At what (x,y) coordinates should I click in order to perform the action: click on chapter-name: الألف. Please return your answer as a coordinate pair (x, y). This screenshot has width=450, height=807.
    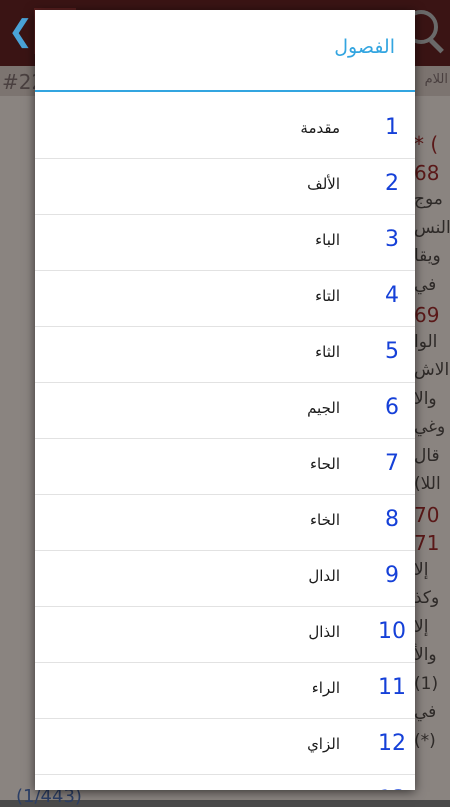
    Looking at the image, I should click on (323, 184).